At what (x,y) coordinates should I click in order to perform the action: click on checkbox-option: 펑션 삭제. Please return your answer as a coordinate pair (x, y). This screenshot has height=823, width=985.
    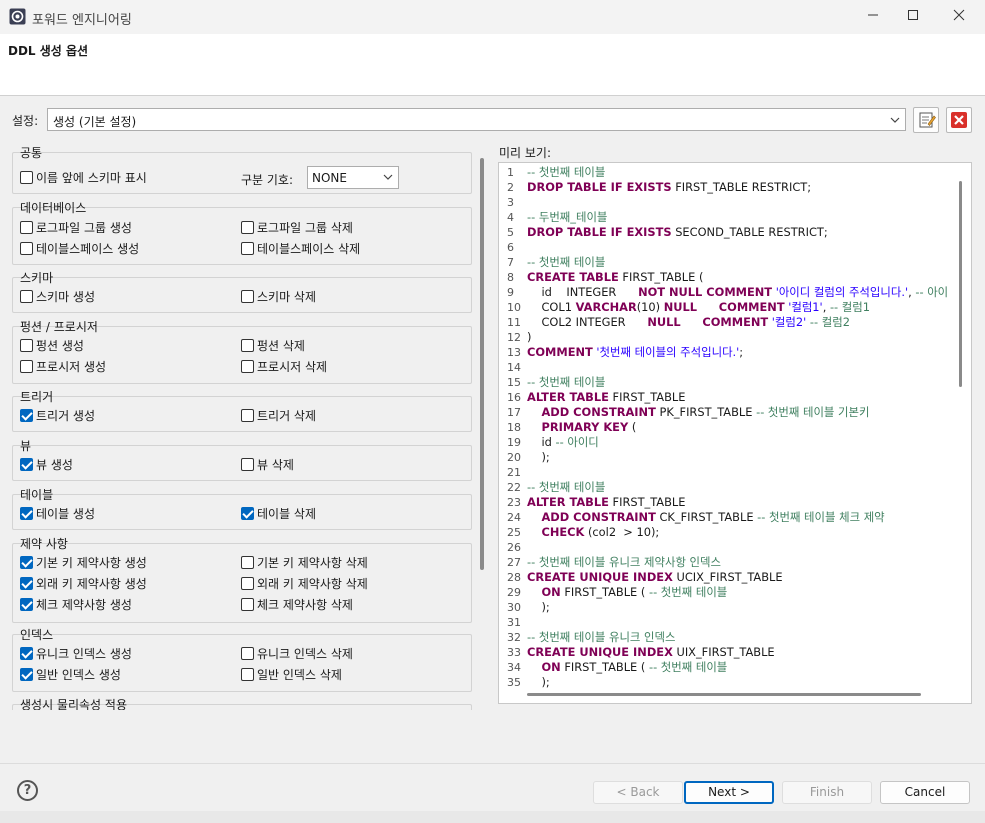
    Looking at the image, I should click on (273, 345).